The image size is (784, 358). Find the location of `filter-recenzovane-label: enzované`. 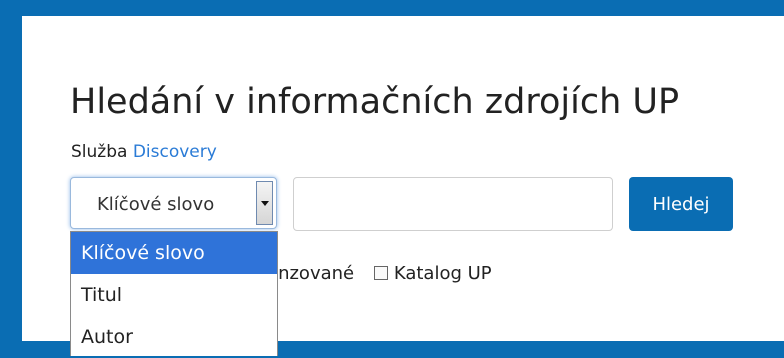

filter-recenzovane-label: enzované is located at coordinates (311, 273).